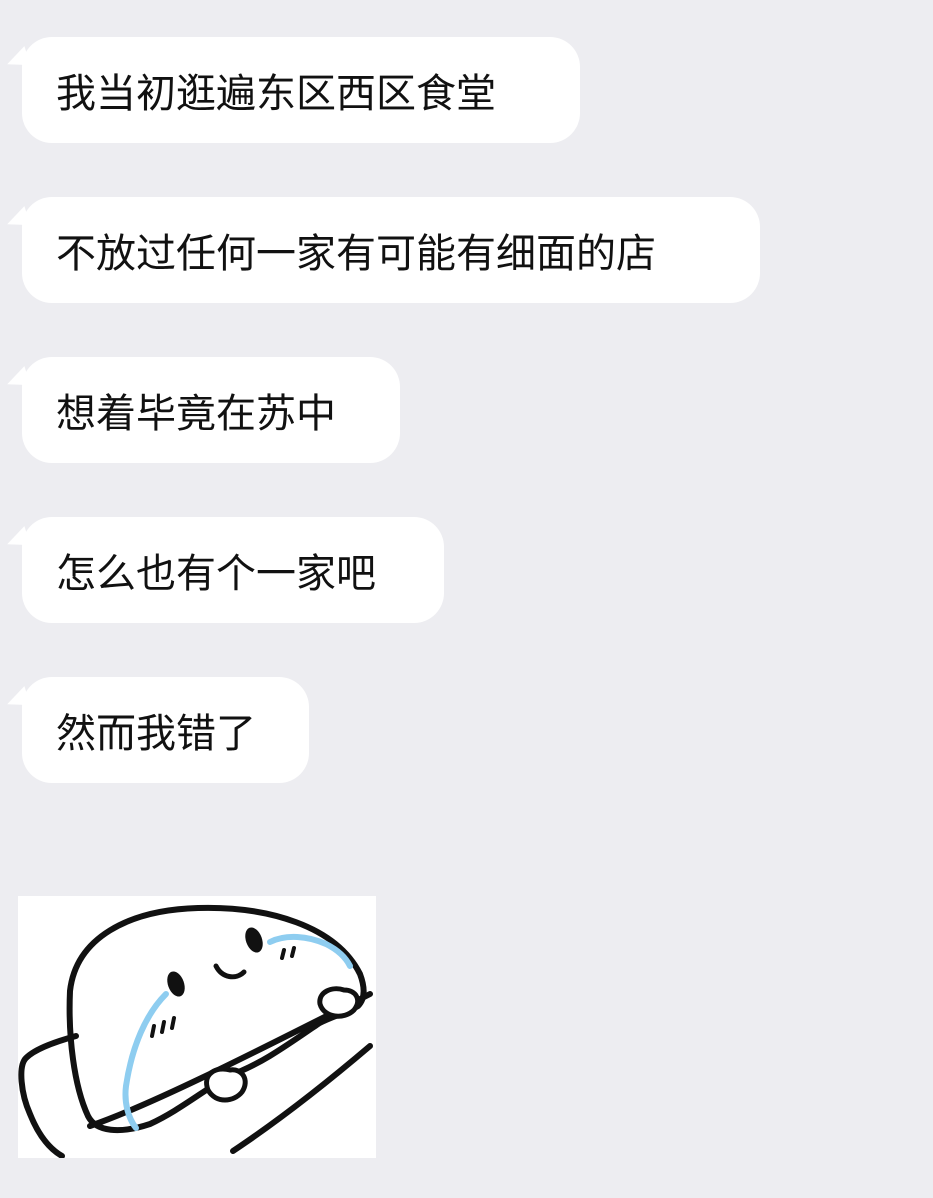  What do you see at coordinates (276, 94) in the screenshot?
I see `message-text: 我当初逛遍东区西区食堂` at bounding box center [276, 94].